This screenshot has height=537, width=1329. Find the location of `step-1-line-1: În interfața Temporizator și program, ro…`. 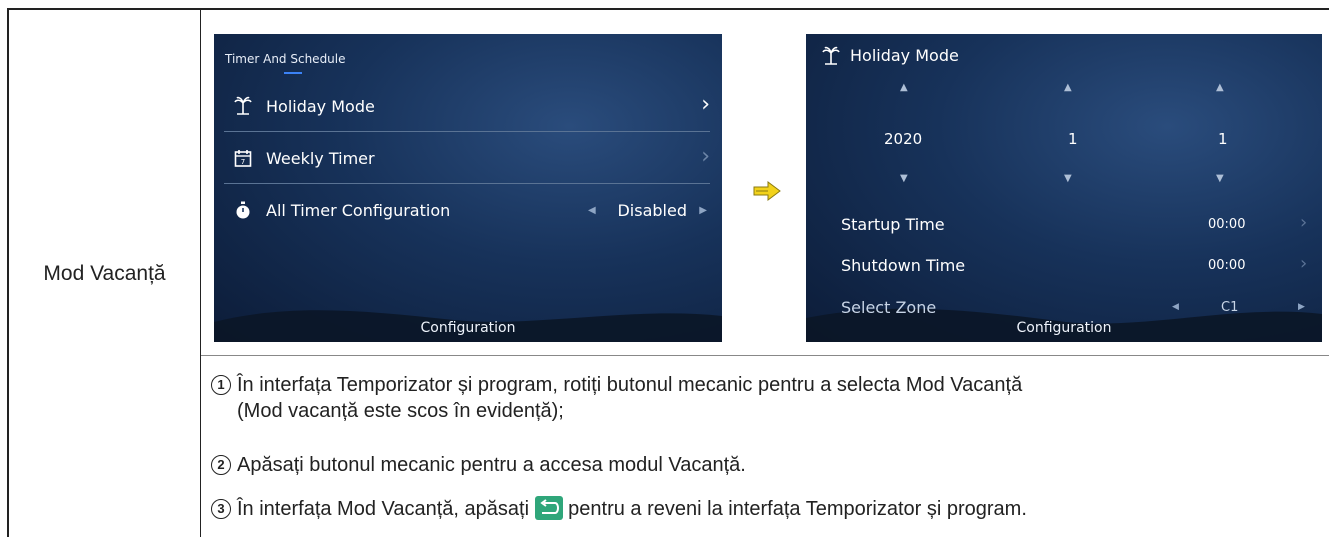

step-1-line-1: În interfața Temporizator și program, ro… is located at coordinates (630, 385).